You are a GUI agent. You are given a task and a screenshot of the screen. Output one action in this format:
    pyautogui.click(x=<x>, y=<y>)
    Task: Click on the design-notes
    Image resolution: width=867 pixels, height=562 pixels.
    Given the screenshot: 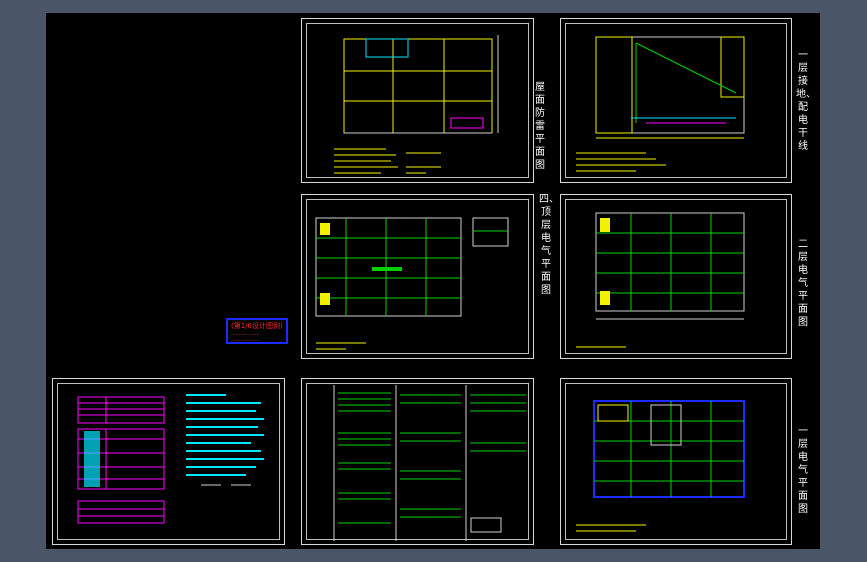 What is the action you would take?
    pyautogui.click(x=225, y=440)
    